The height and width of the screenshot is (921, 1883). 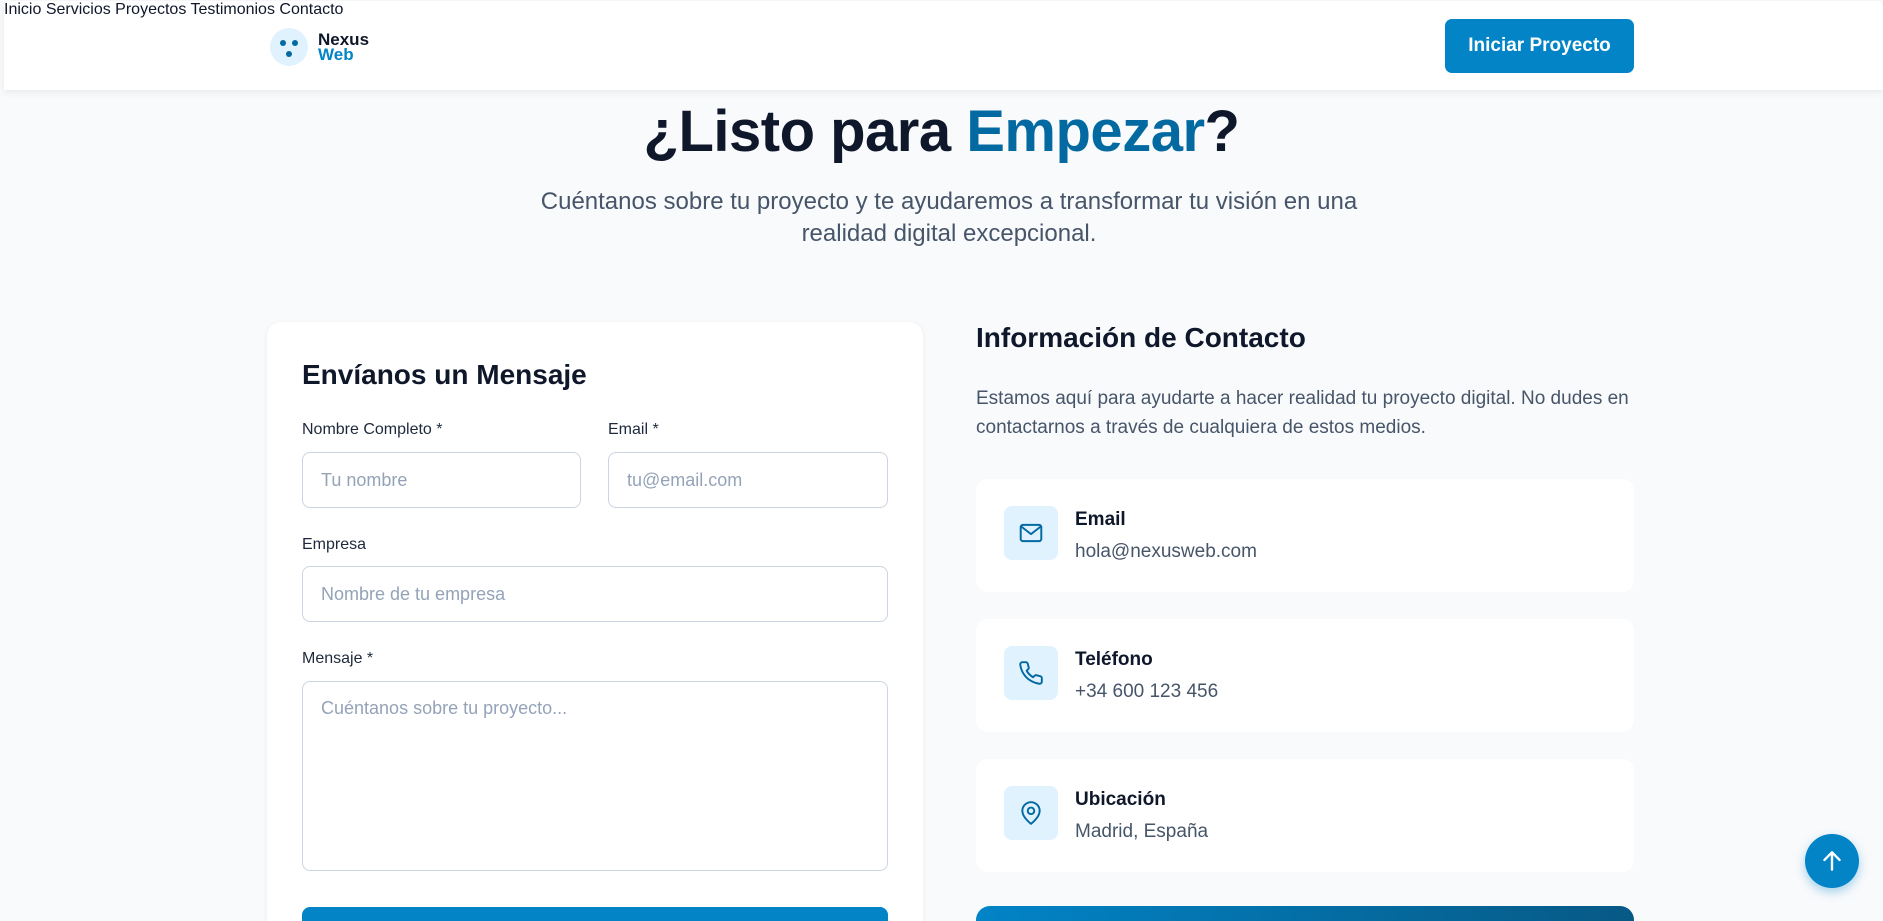 What do you see at coordinates (334, 544) in the screenshot?
I see `company-label: Empresa` at bounding box center [334, 544].